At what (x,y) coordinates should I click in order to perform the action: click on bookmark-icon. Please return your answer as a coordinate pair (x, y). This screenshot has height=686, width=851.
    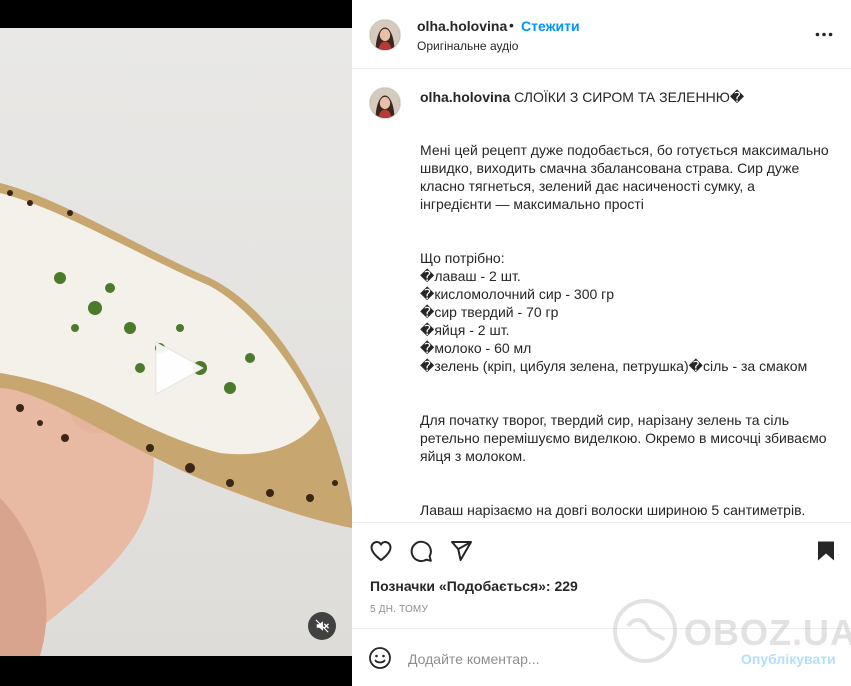
    Looking at the image, I should click on (826, 551).